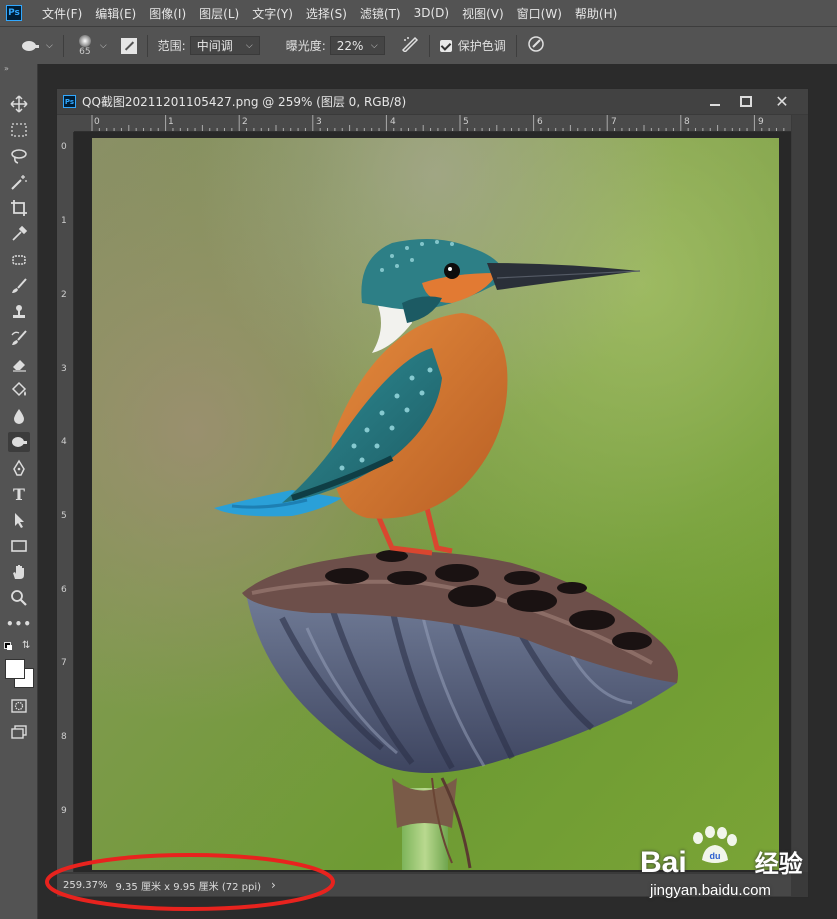  What do you see at coordinates (536, 45) in the screenshot?
I see `pressure-size-icon` at bounding box center [536, 45].